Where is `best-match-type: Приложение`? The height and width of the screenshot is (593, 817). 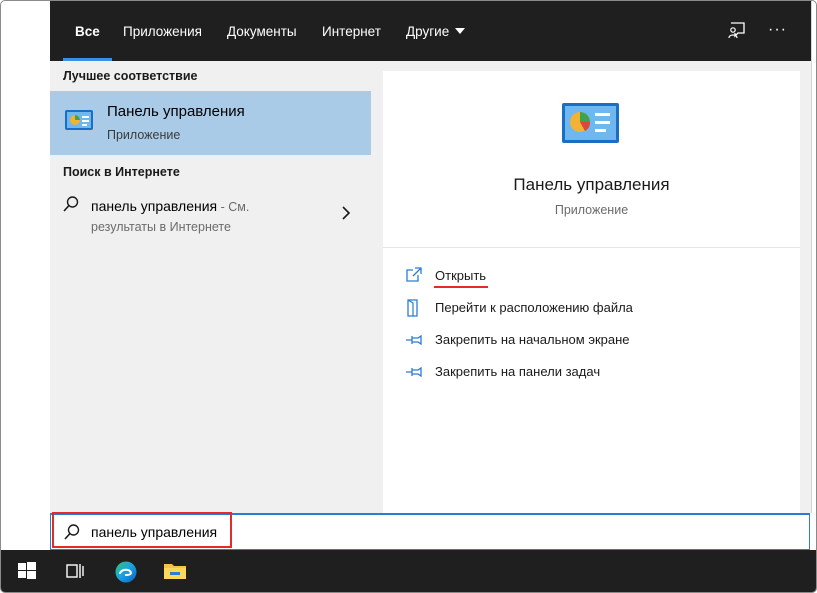
best-match-type: Приложение is located at coordinates (144, 135).